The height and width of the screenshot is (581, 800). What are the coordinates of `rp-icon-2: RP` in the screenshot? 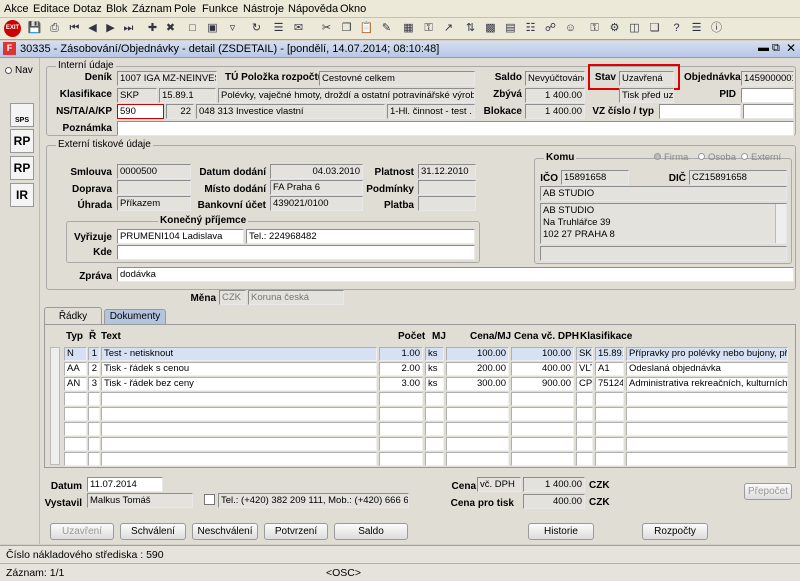 It's located at (22, 168).